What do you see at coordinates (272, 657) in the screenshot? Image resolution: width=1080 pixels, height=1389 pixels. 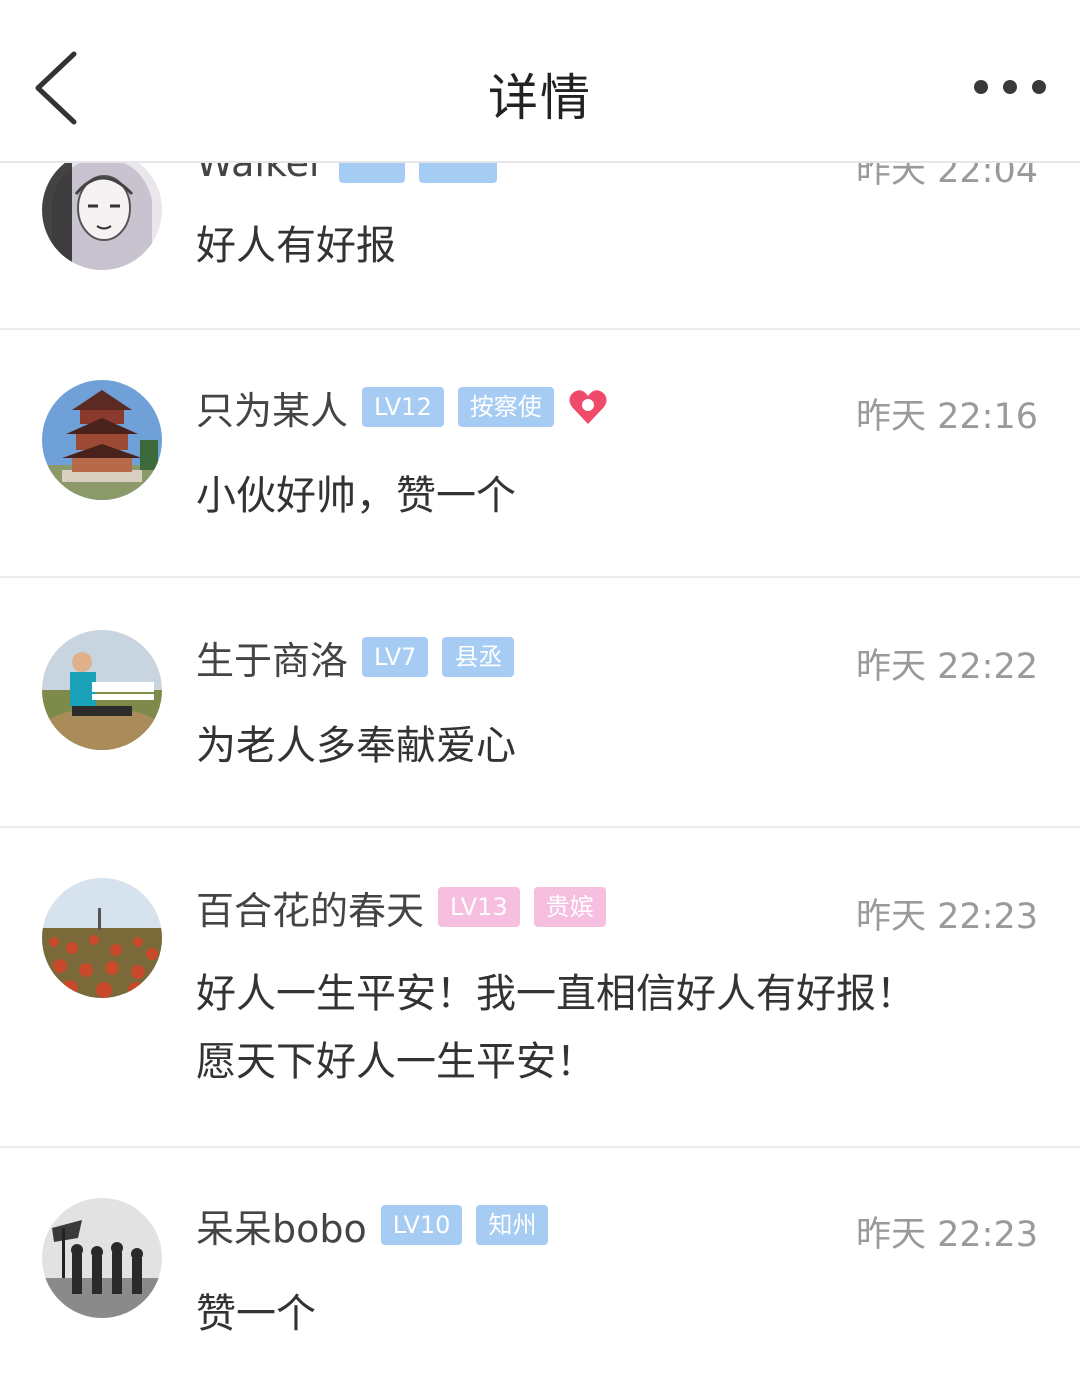 I see `username: 生于商洛` at bounding box center [272, 657].